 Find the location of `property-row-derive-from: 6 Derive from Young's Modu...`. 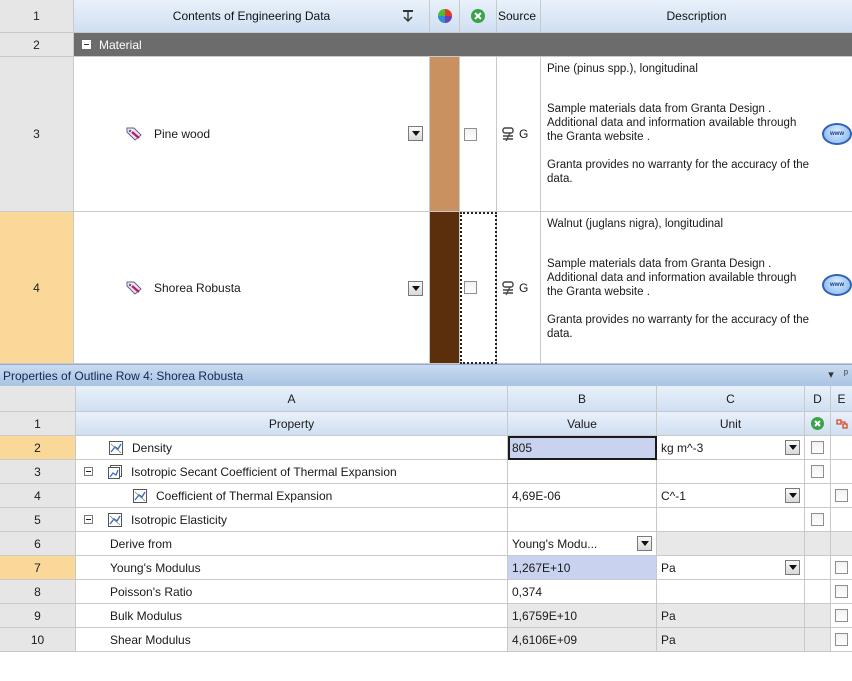

property-row-derive-from: 6 Derive from Young's Modu... is located at coordinates (426, 544).